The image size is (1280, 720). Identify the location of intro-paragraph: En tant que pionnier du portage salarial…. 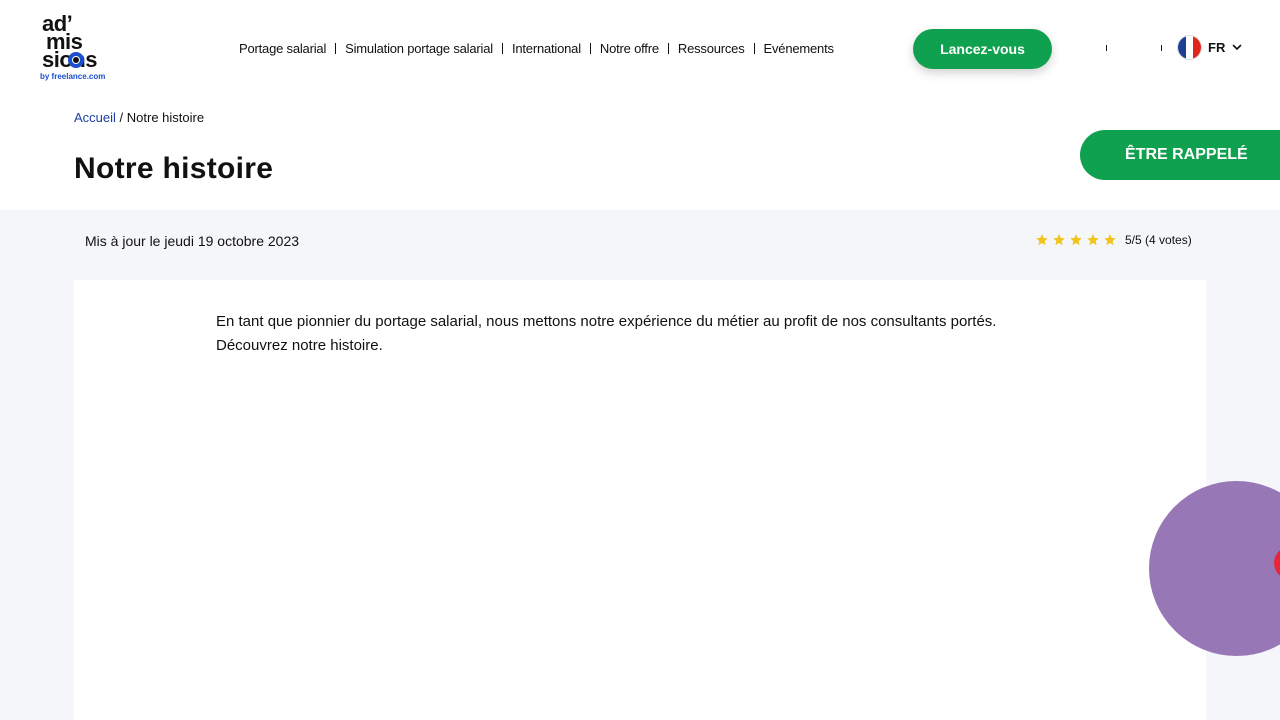
(606, 333).